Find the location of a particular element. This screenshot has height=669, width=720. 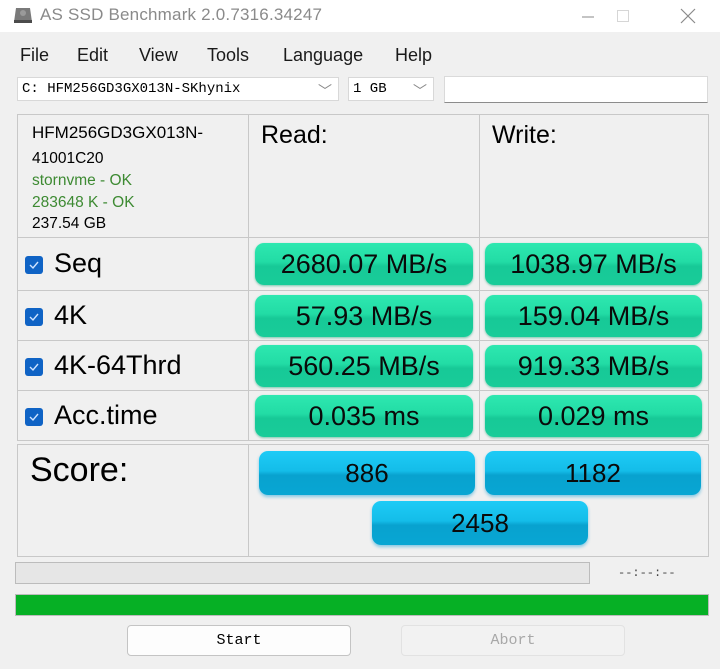

score-label: Score: is located at coordinates (79, 470).